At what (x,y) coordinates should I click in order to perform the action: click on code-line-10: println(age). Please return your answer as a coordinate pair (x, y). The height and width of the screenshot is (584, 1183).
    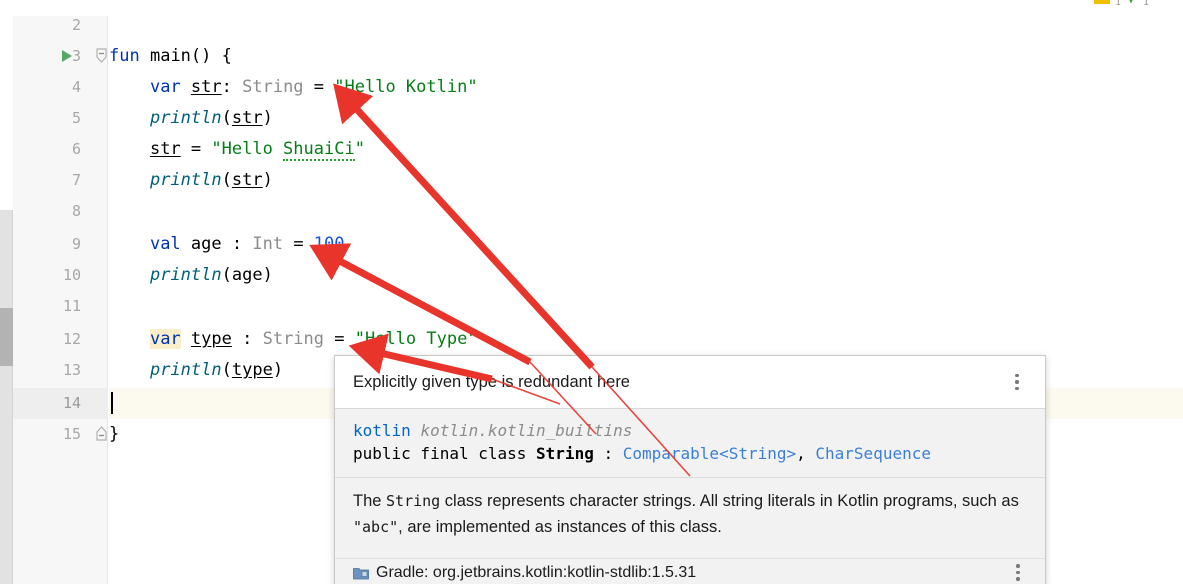
    Looking at the image, I should click on (191, 275).